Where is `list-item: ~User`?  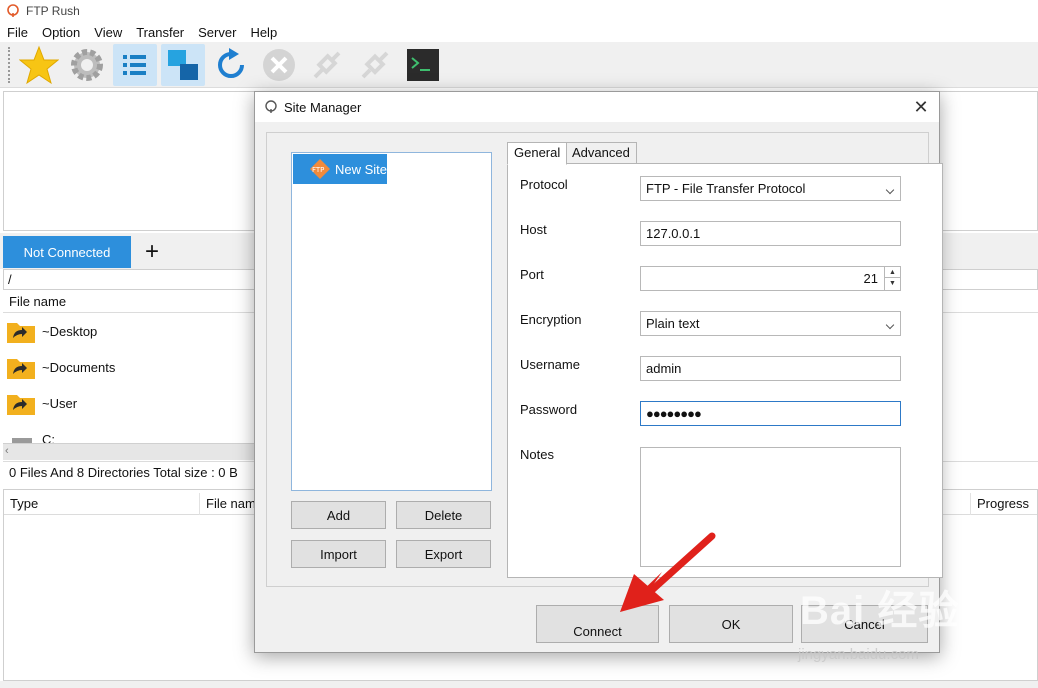 list-item: ~User is located at coordinates (133, 403).